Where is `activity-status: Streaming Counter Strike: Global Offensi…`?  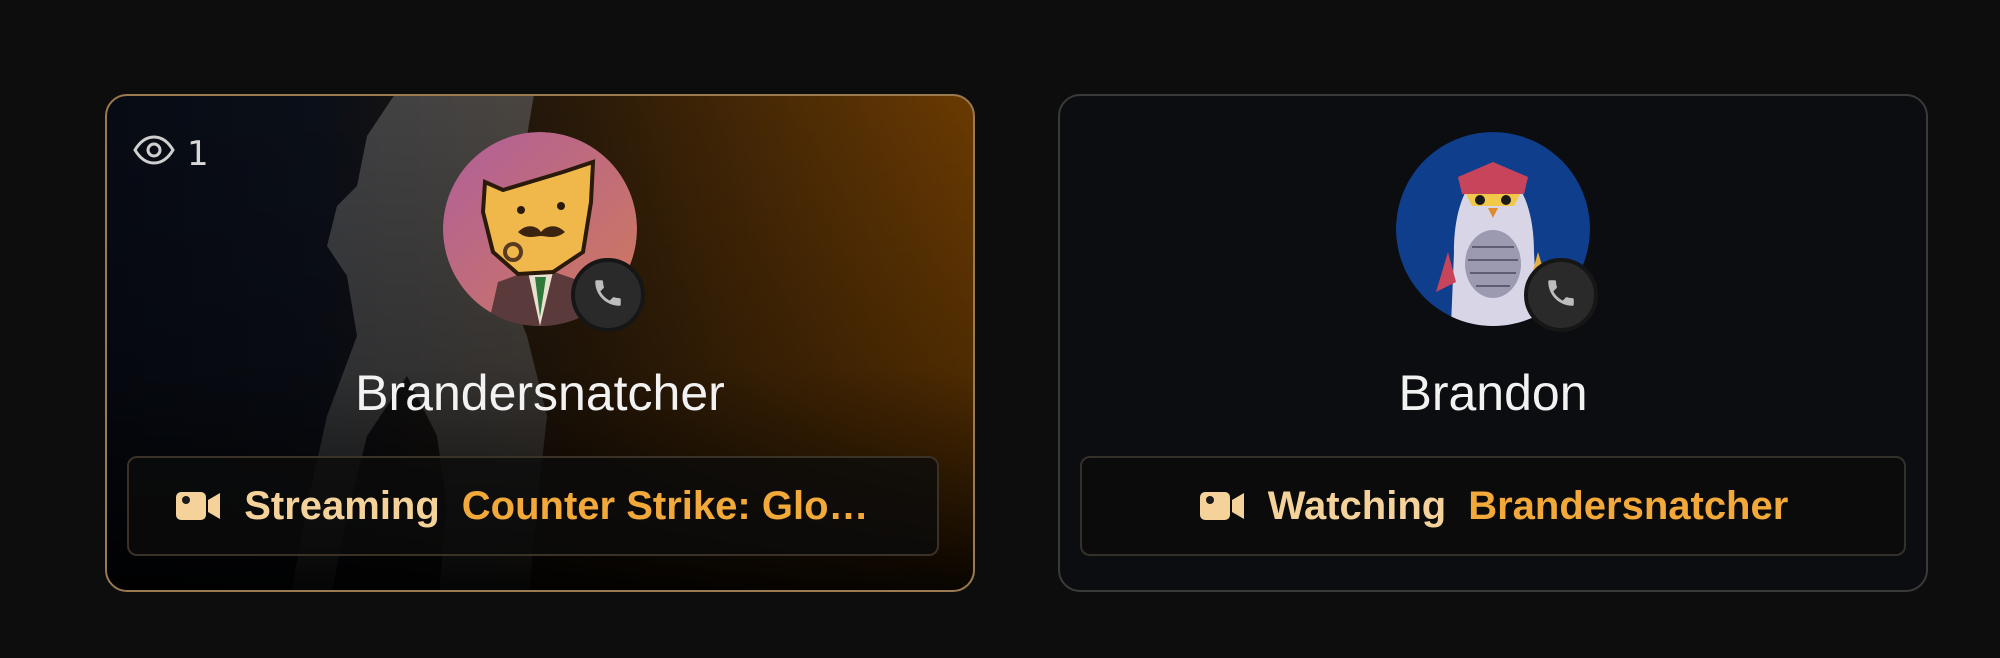 activity-status: Streaming Counter Strike: Global Offensi… is located at coordinates (533, 506).